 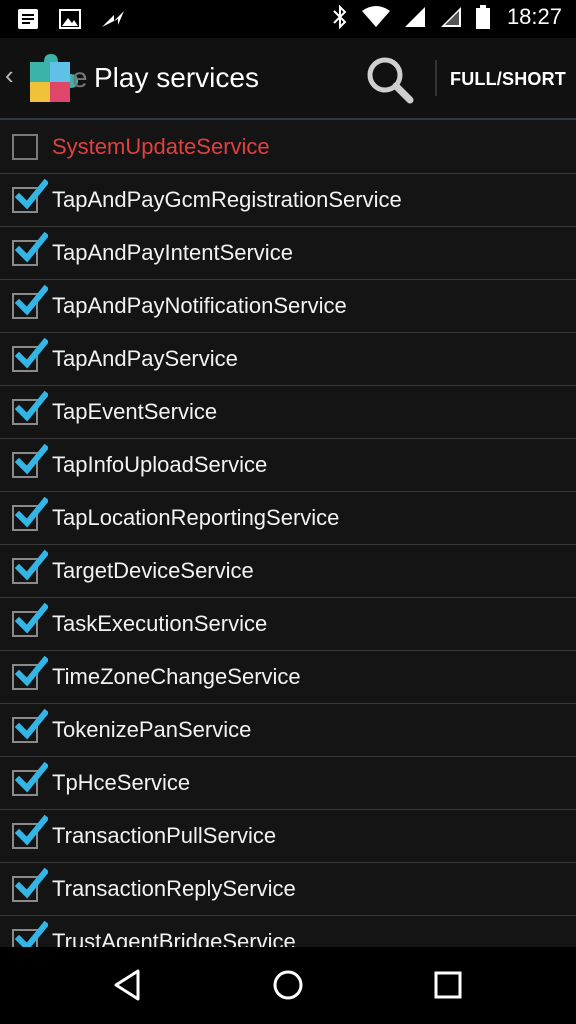 I want to click on service-name: TapAndPayNotificationService, so click(x=199, y=305).